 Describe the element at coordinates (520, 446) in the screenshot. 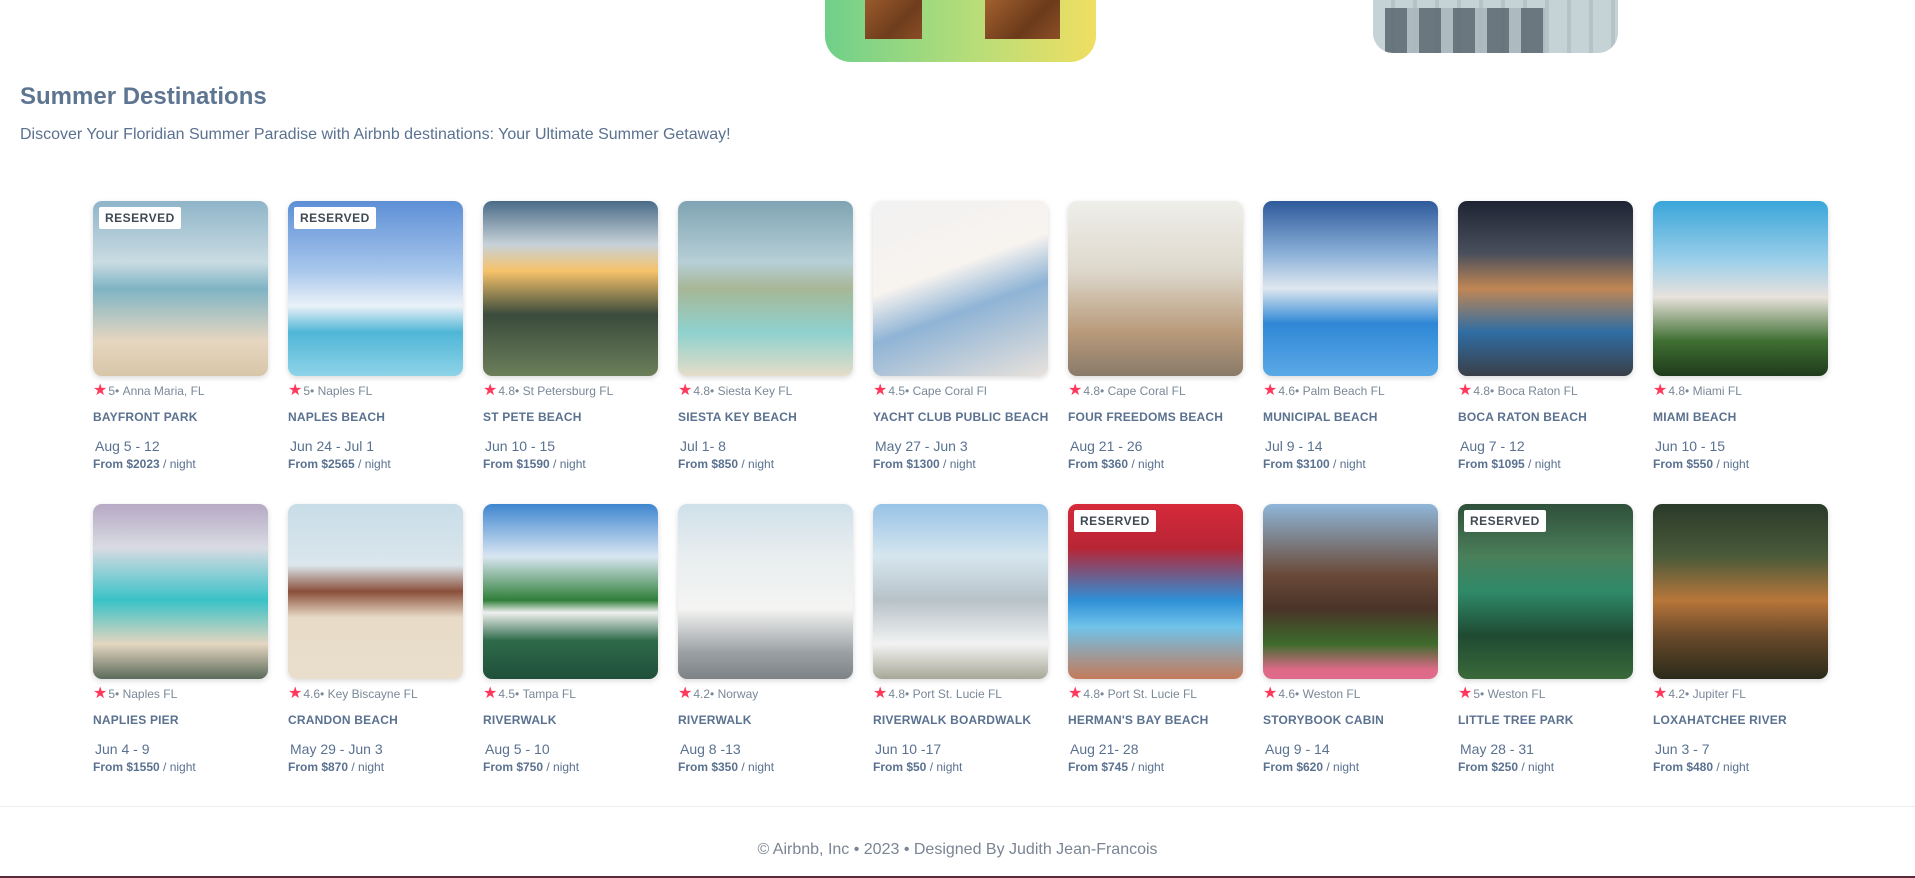

I see `listing-dates: Jun 10 - 15` at that location.